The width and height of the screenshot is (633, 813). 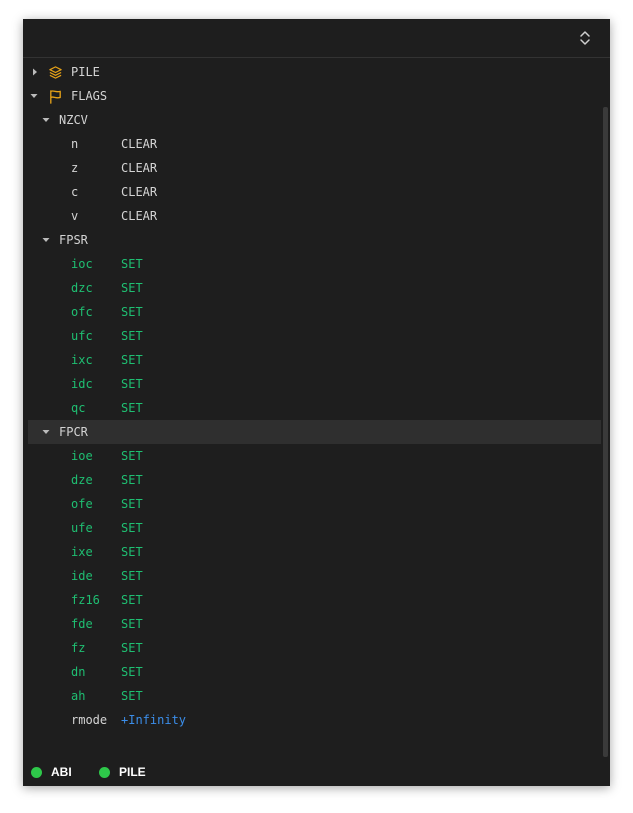 I want to click on flag-row: ofc SET, so click(x=312, y=312).